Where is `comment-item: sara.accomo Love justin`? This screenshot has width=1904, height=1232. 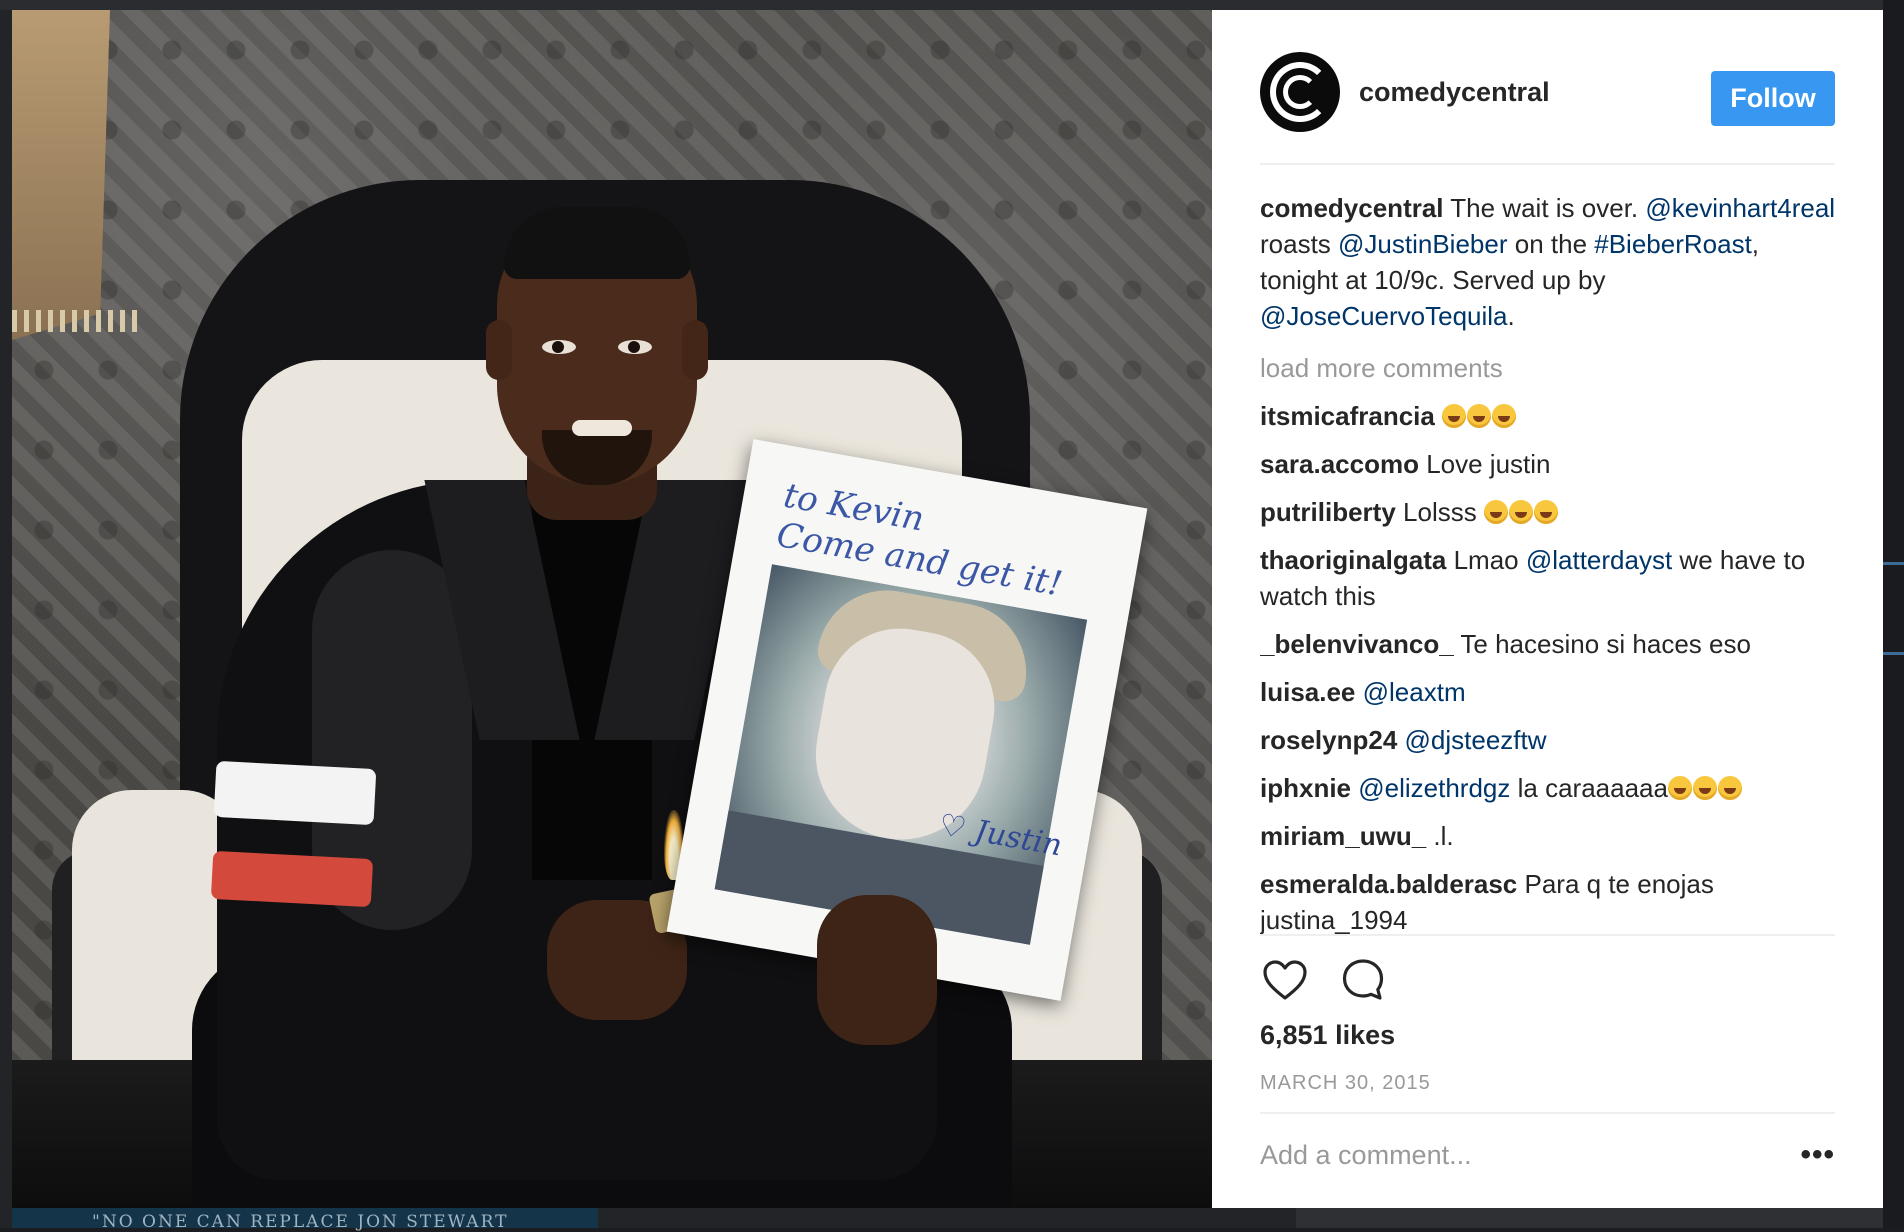
comment-item: sara.accomo Love justin is located at coordinates (1550, 464).